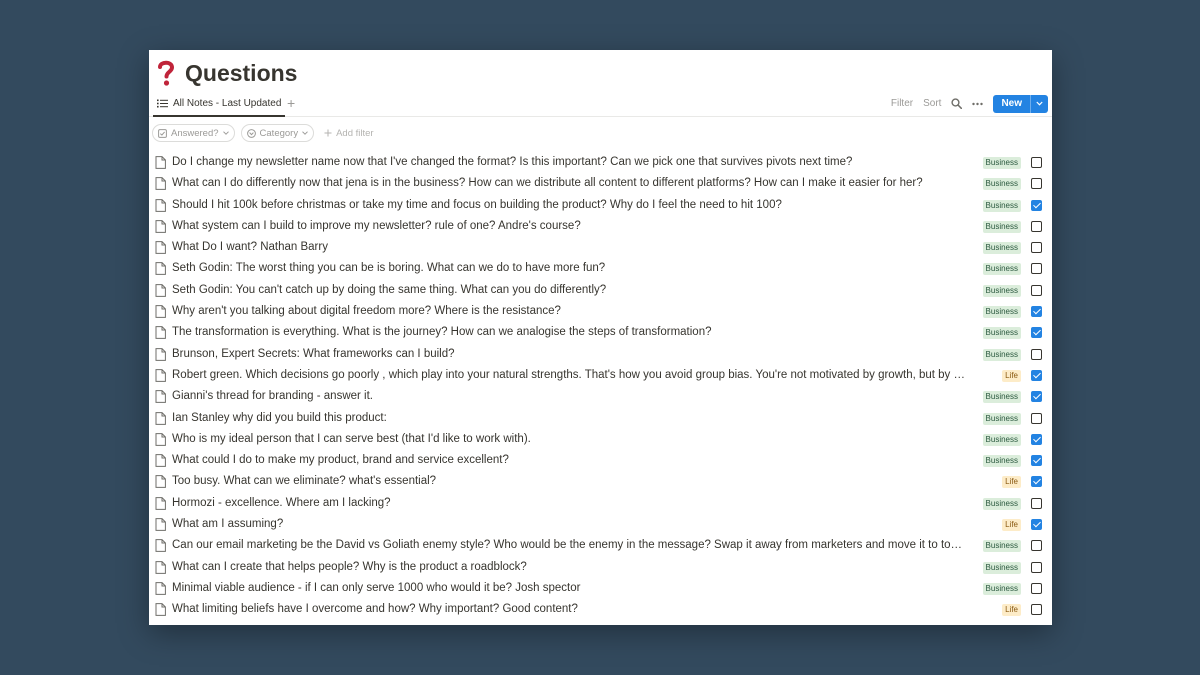 This screenshot has height=675, width=1200. Describe the element at coordinates (291, 103) in the screenshot. I see `add-view-button: +` at that location.